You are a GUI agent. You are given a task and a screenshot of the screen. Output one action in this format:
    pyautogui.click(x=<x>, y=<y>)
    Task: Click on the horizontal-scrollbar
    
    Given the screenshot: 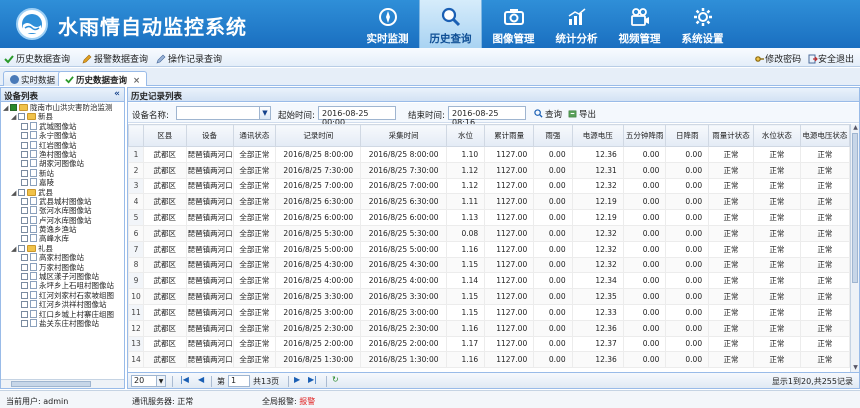 What is the action you would take?
    pyautogui.click(x=62, y=383)
    